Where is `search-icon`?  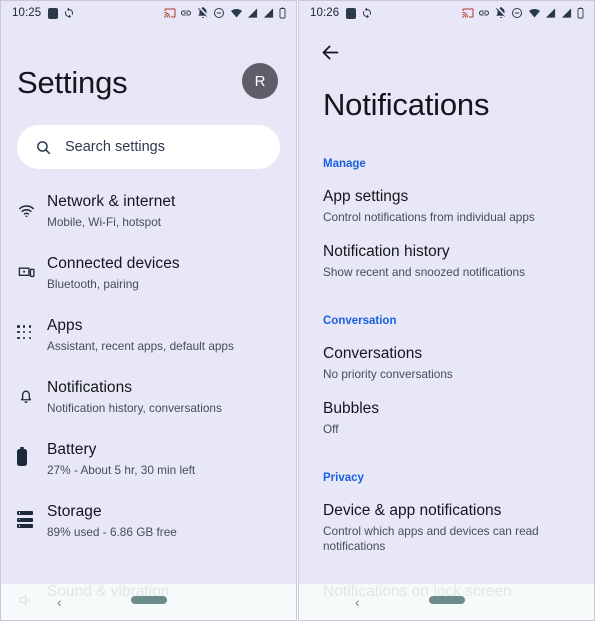 search-icon is located at coordinates (43, 147).